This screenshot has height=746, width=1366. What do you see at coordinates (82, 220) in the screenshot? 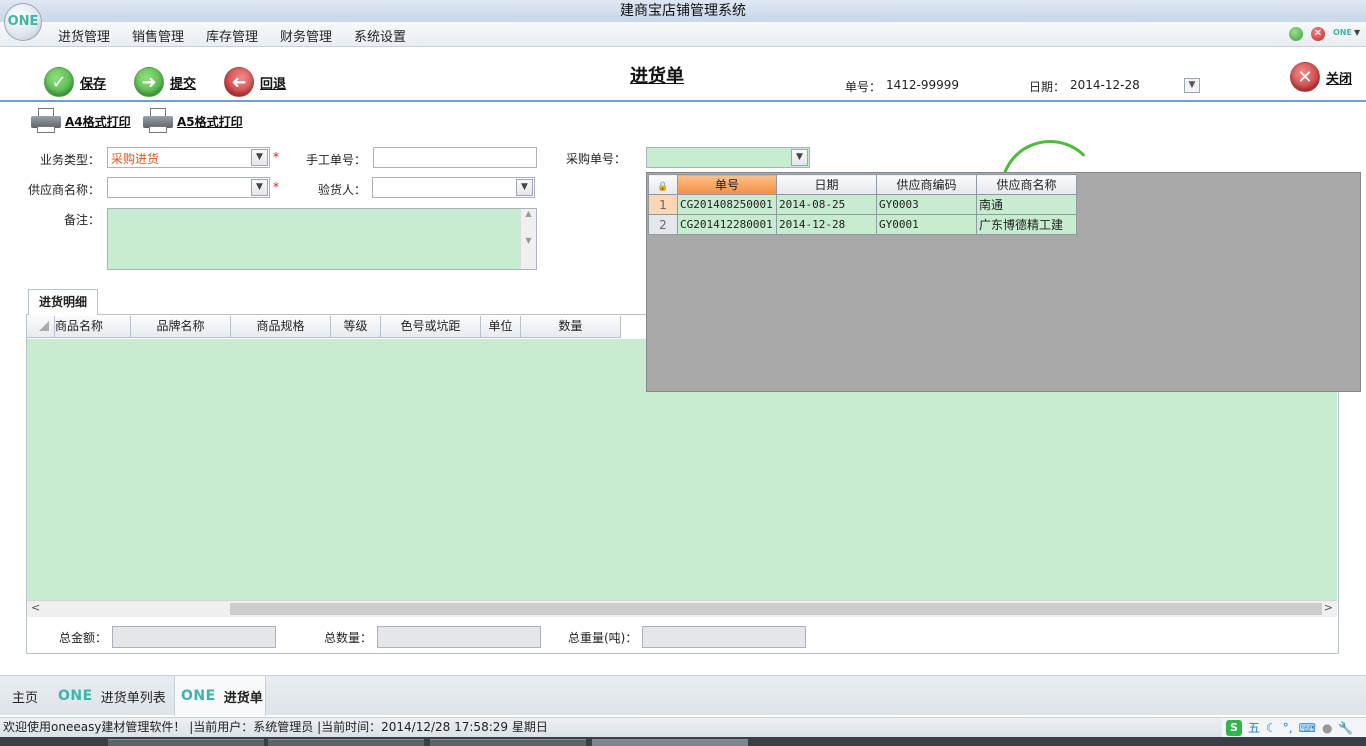
I see `remark-label: 备注：` at bounding box center [82, 220].